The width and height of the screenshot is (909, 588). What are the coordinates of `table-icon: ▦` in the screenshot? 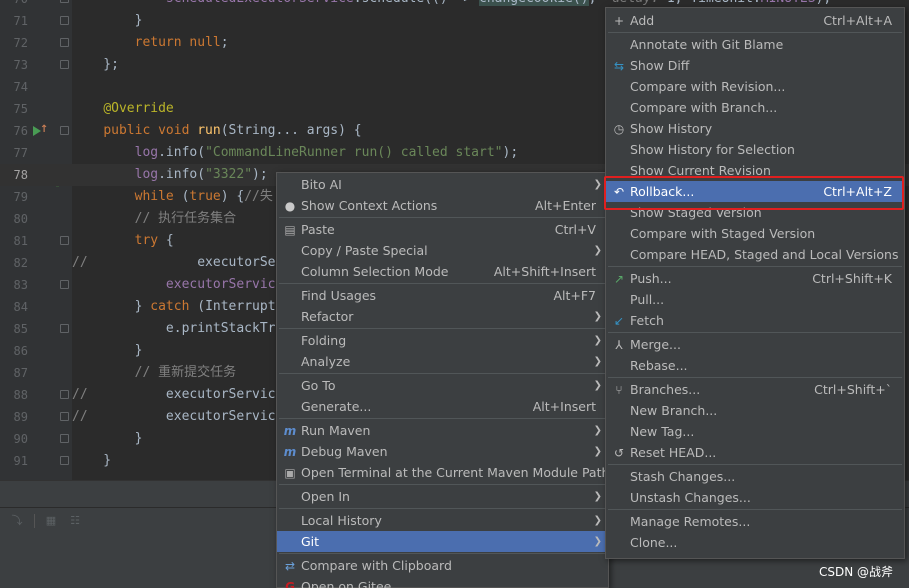 It's located at (51, 521).